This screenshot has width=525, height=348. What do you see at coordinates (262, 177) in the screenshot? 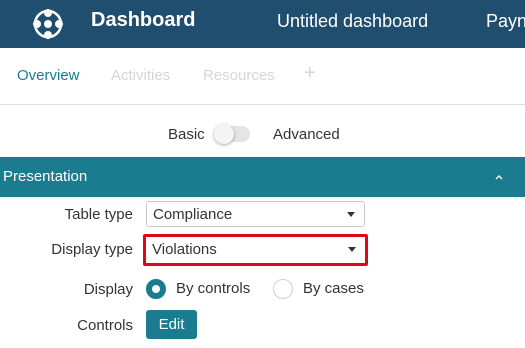
I see `presentation-section-header: Presentation` at bounding box center [262, 177].